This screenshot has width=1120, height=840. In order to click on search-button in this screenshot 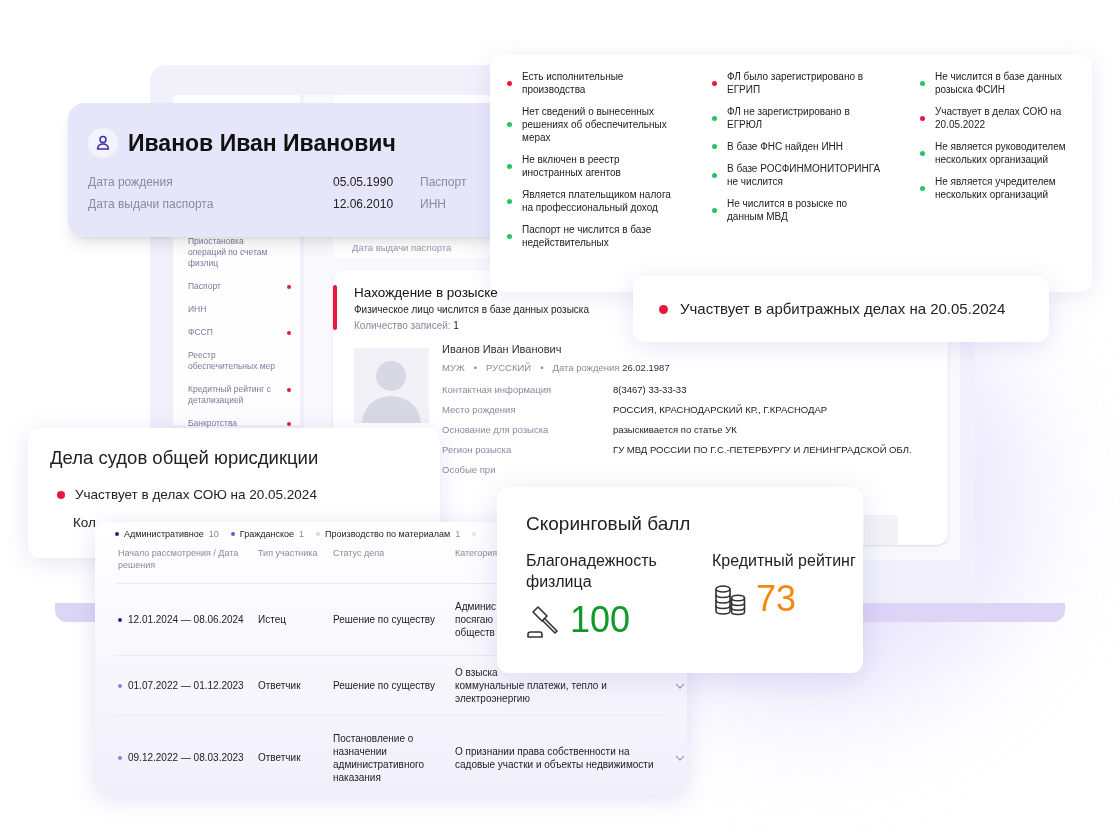, I will do `click(881, 530)`.